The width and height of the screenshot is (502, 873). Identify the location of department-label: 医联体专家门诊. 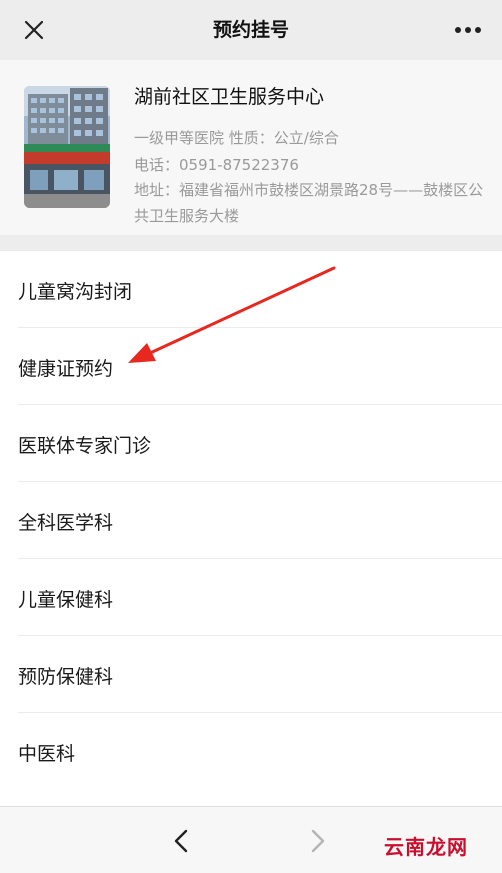
(85, 446).